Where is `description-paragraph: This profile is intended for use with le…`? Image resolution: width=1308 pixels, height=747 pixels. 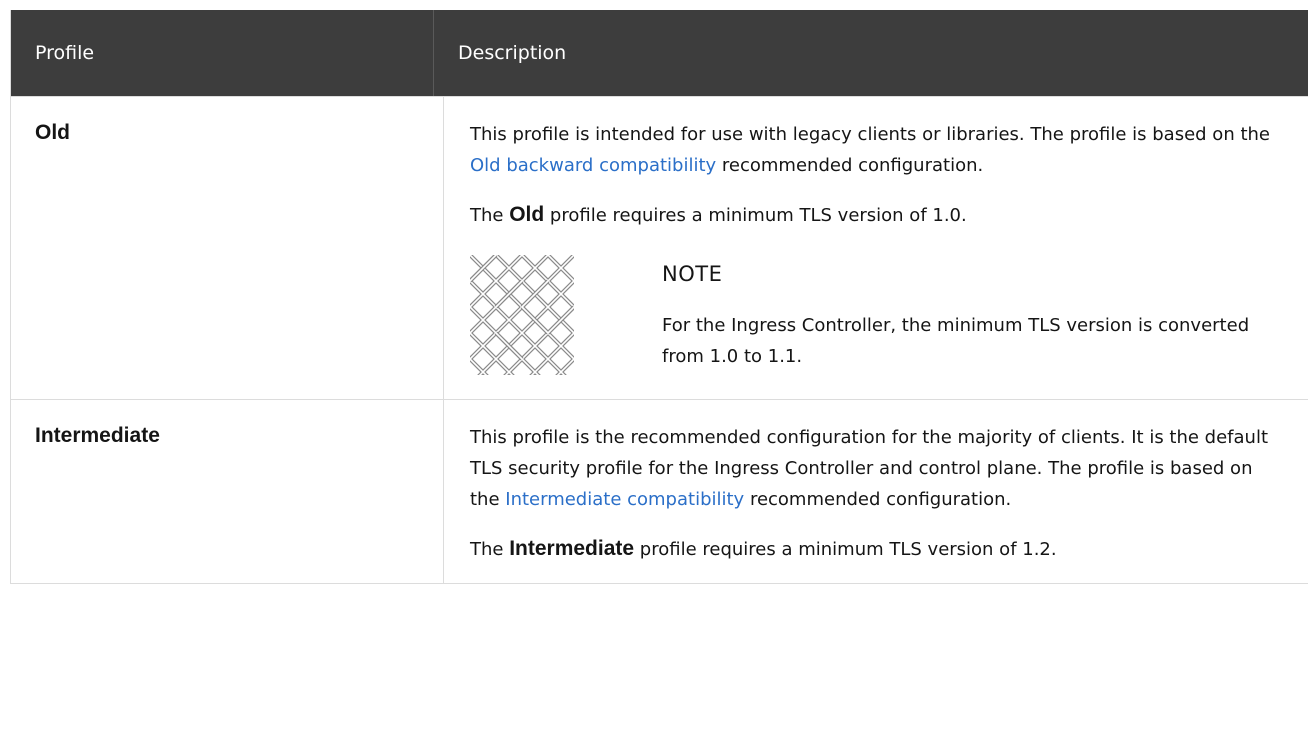 description-paragraph: This profile is intended for use with le… is located at coordinates (877, 150).